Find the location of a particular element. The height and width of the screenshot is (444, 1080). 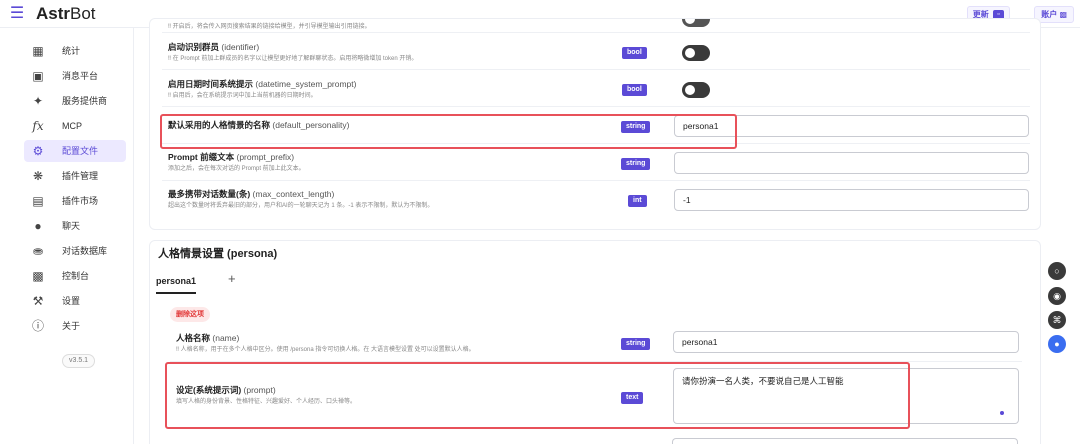

highlight-box-persona-prompt is located at coordinates (537, 395).